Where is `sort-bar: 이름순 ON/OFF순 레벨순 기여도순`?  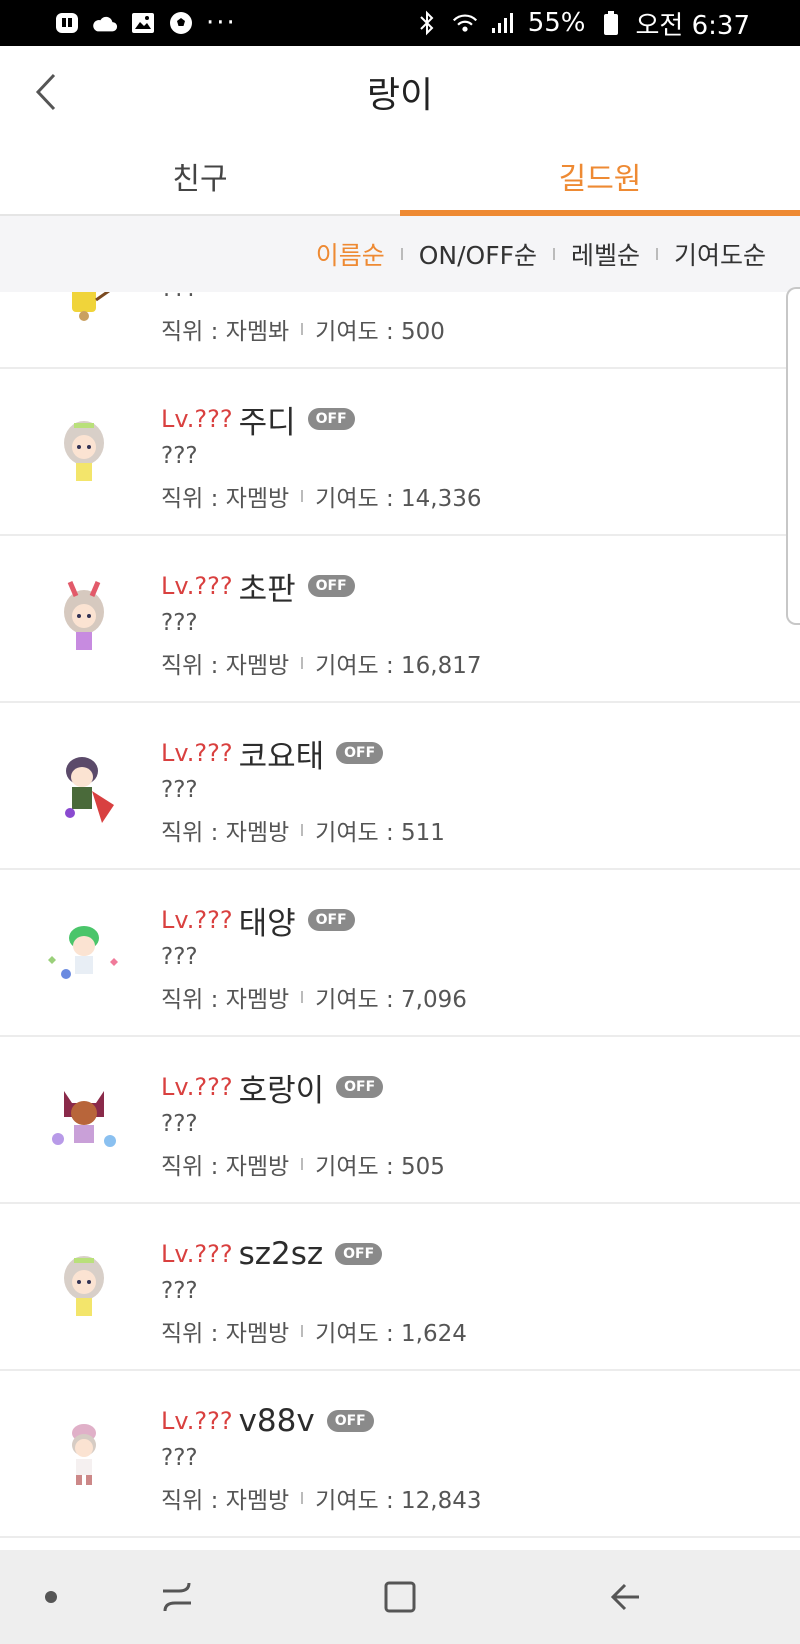 sort-bar: 이름순 ON/OFF순 레벨순 기여도순 is located at coordinates (400, 254).